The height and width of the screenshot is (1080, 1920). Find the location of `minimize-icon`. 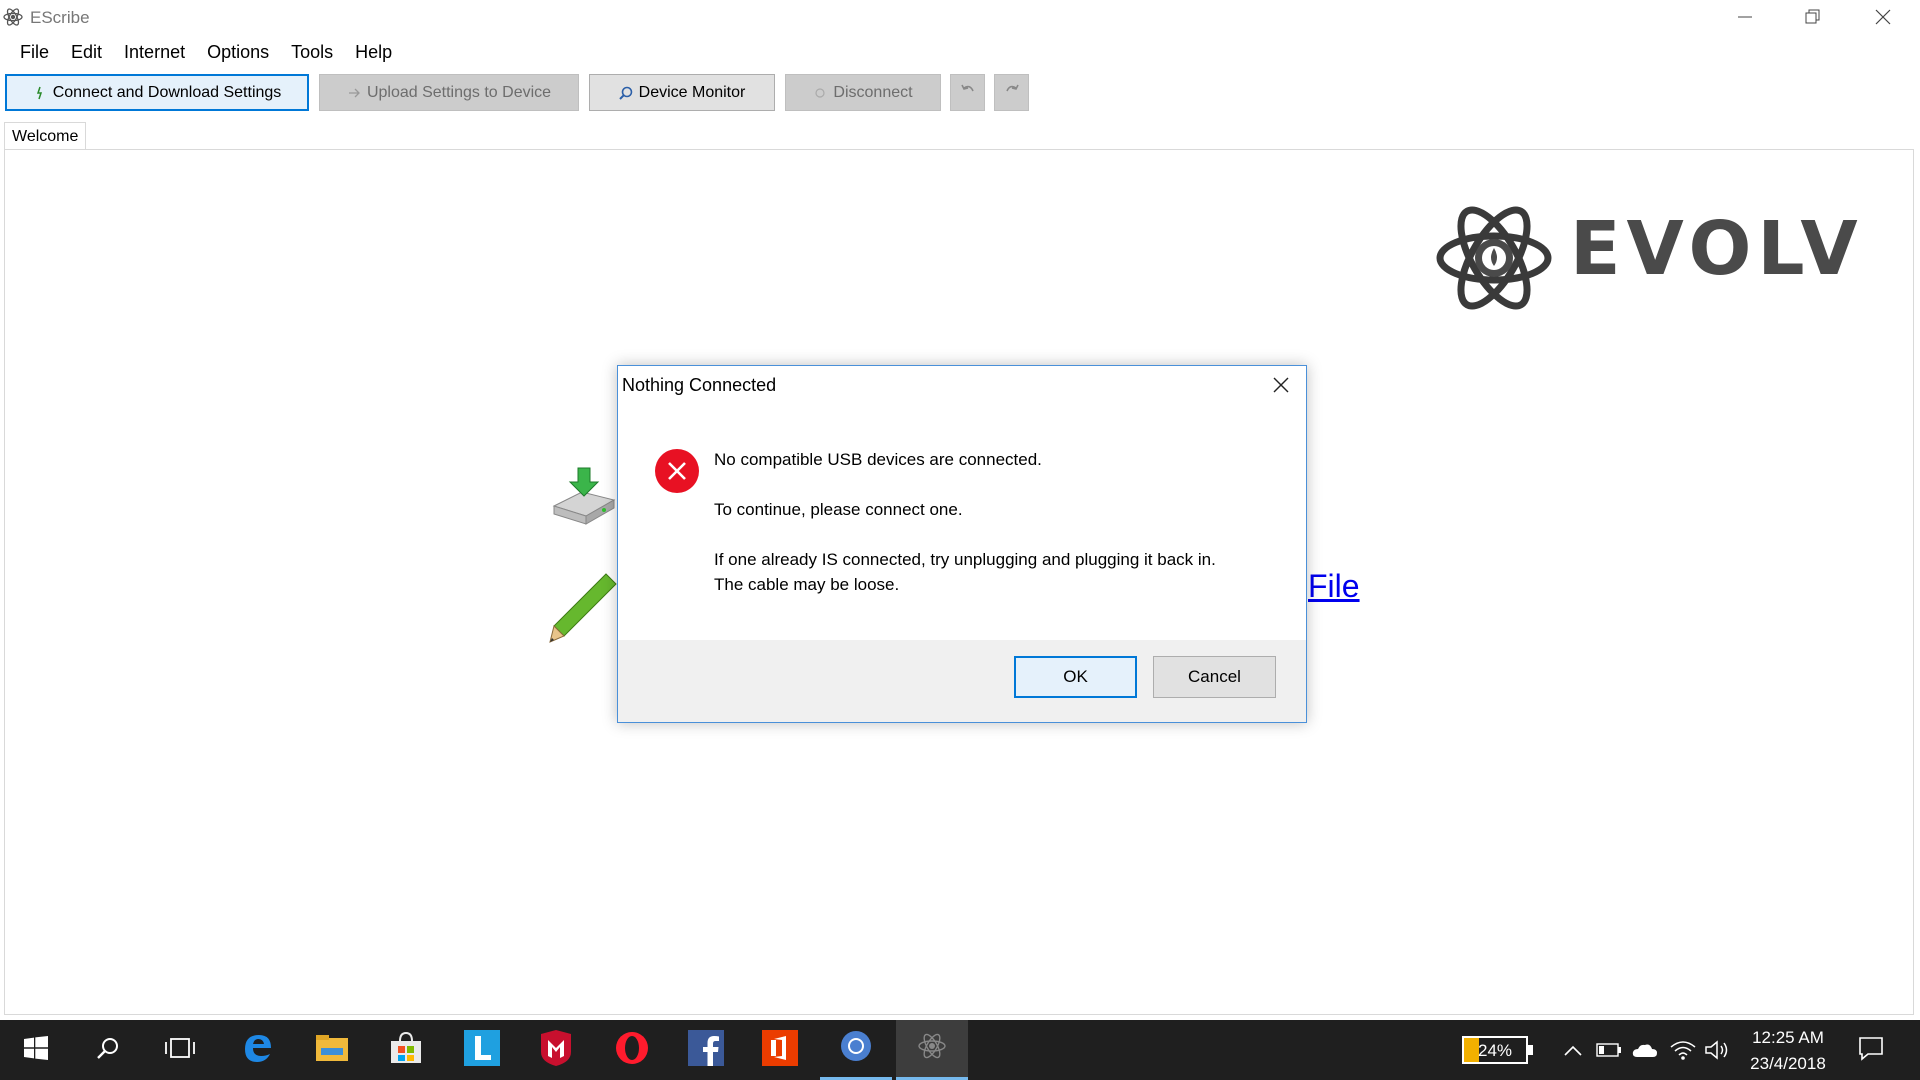

minimize-icon is located at coordinates (1745, 17).